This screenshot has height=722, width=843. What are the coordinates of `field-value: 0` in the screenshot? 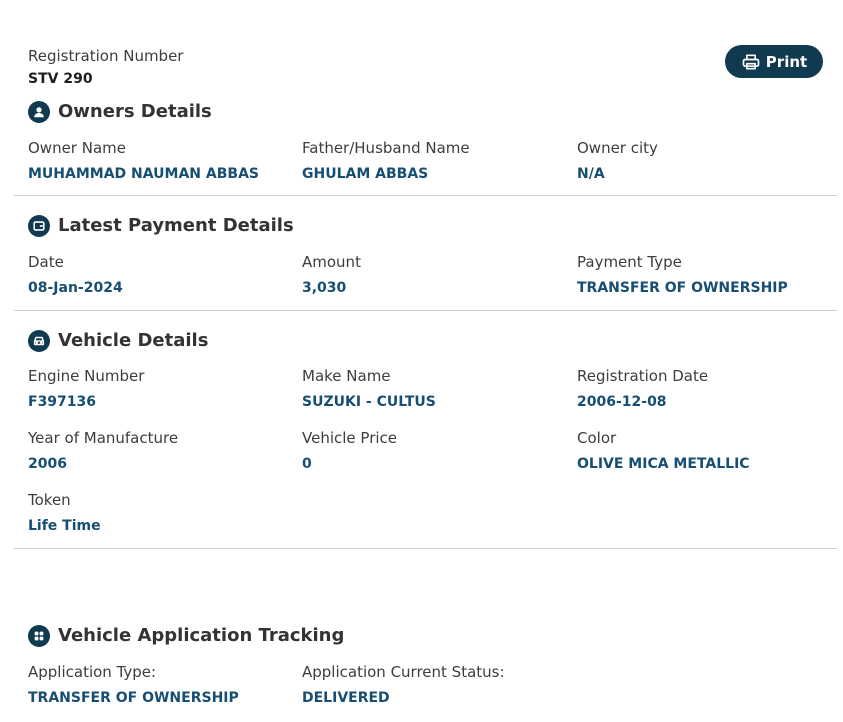 It's located at (307, 464).